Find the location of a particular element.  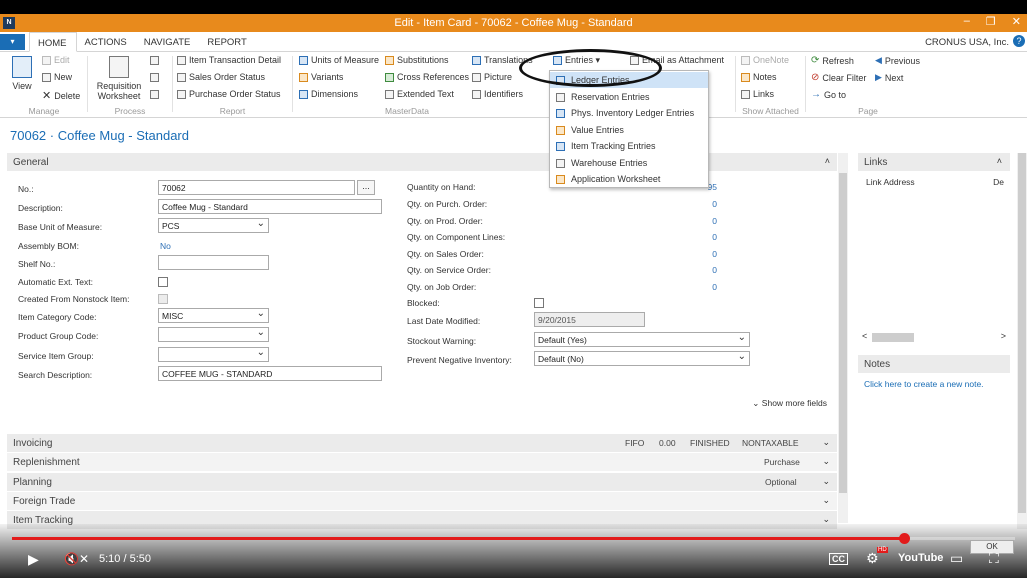

qty-on-prod-order-value: 0 is located at coordinates (707, 221).